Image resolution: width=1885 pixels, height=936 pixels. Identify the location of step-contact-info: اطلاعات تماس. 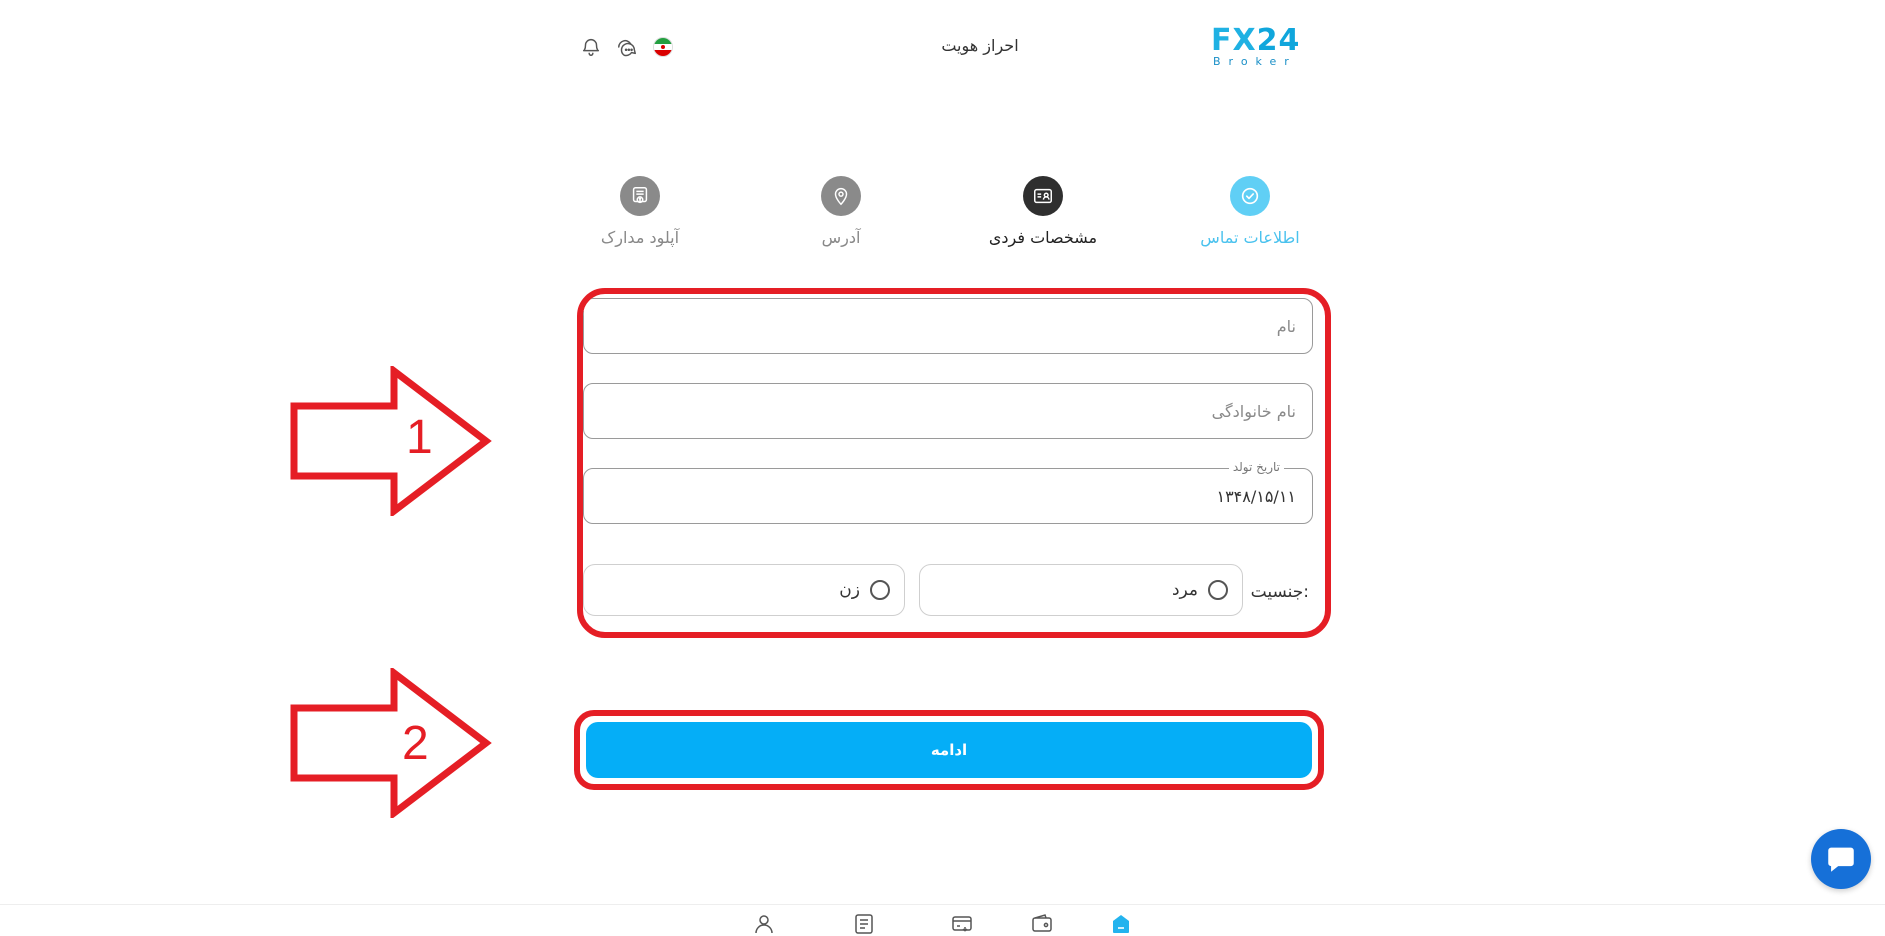
(1250, 211).